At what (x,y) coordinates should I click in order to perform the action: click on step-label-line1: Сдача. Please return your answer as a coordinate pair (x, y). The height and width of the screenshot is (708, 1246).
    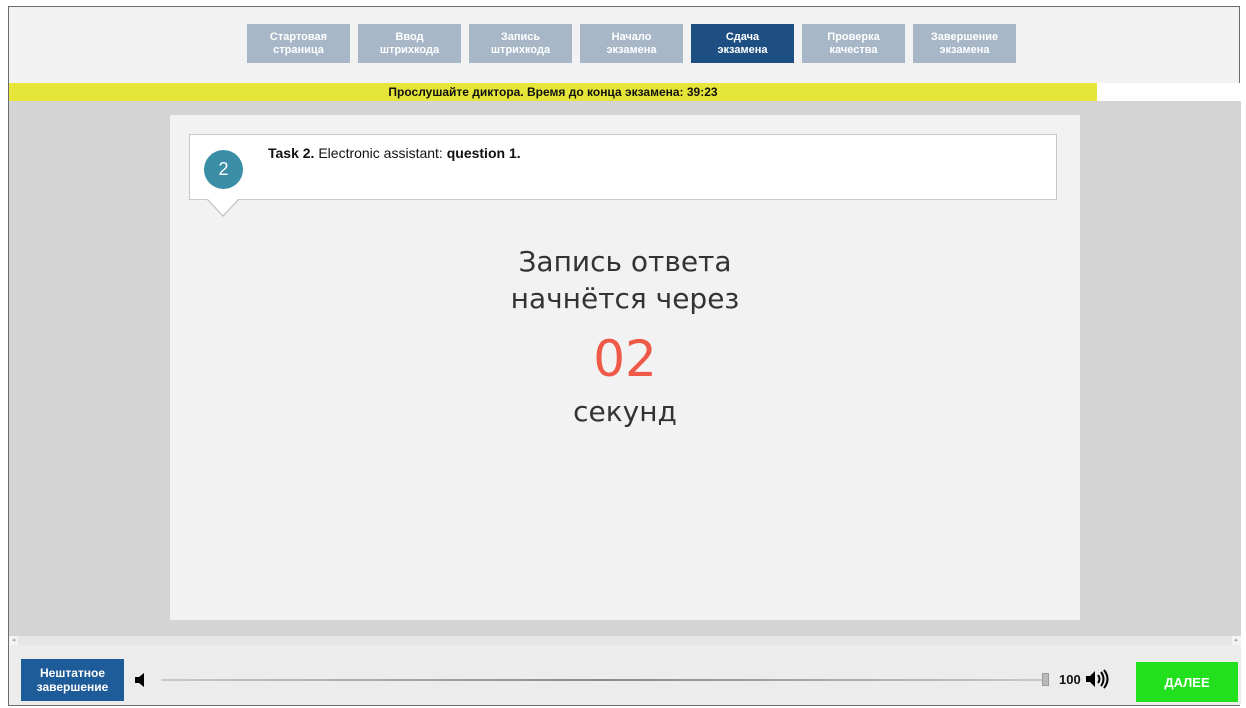
    Looking at the image, I should click on (742, 36).